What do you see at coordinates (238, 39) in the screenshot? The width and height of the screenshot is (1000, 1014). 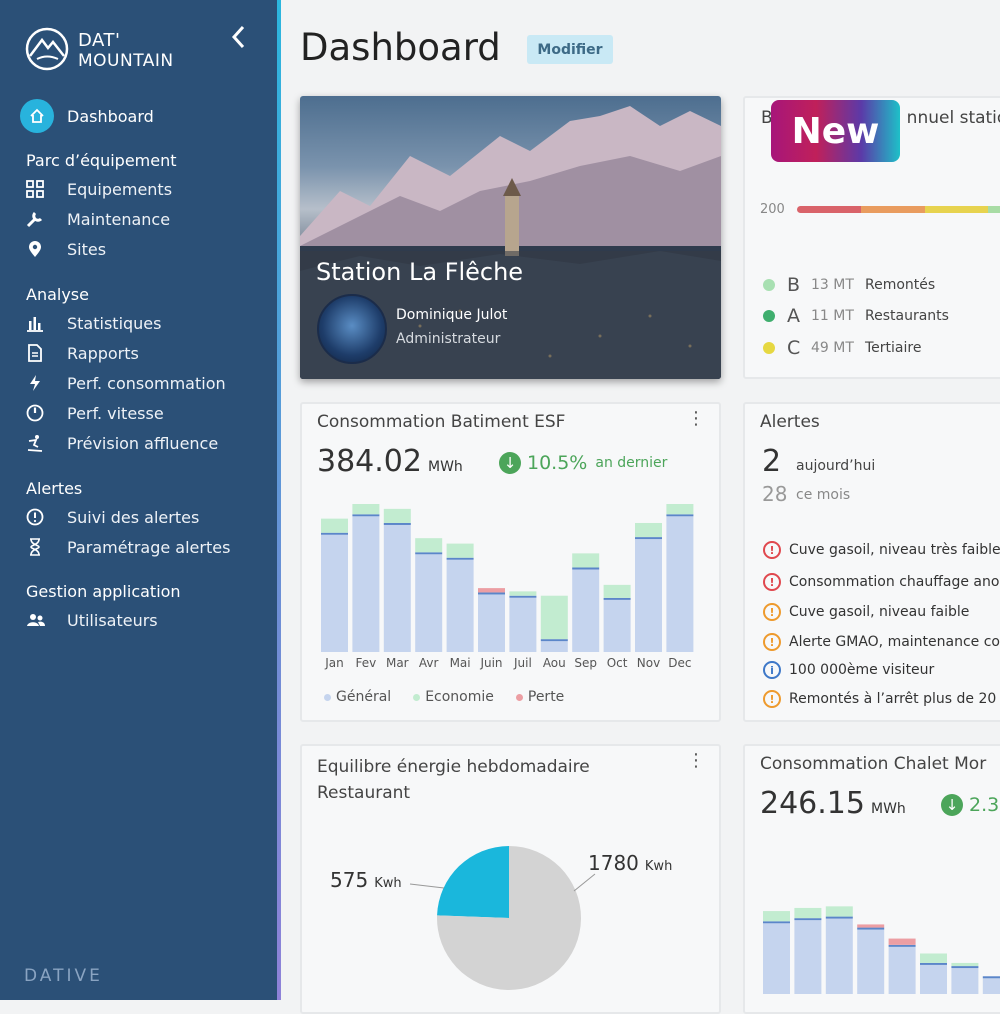 I see `collapse-sidebar-button` at bounding box center [238, 39].